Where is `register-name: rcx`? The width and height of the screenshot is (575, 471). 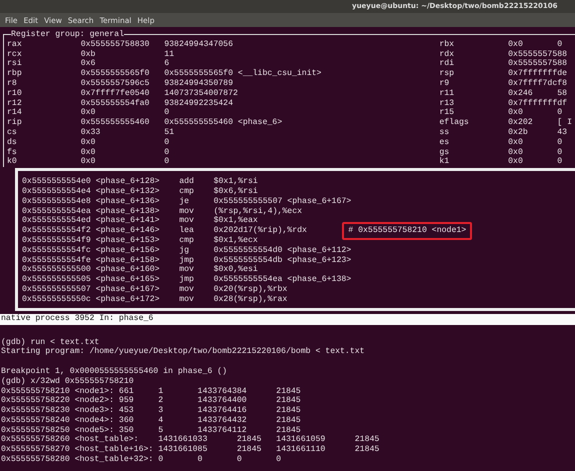
register-name: rcx is located at coordinates (14, 54).